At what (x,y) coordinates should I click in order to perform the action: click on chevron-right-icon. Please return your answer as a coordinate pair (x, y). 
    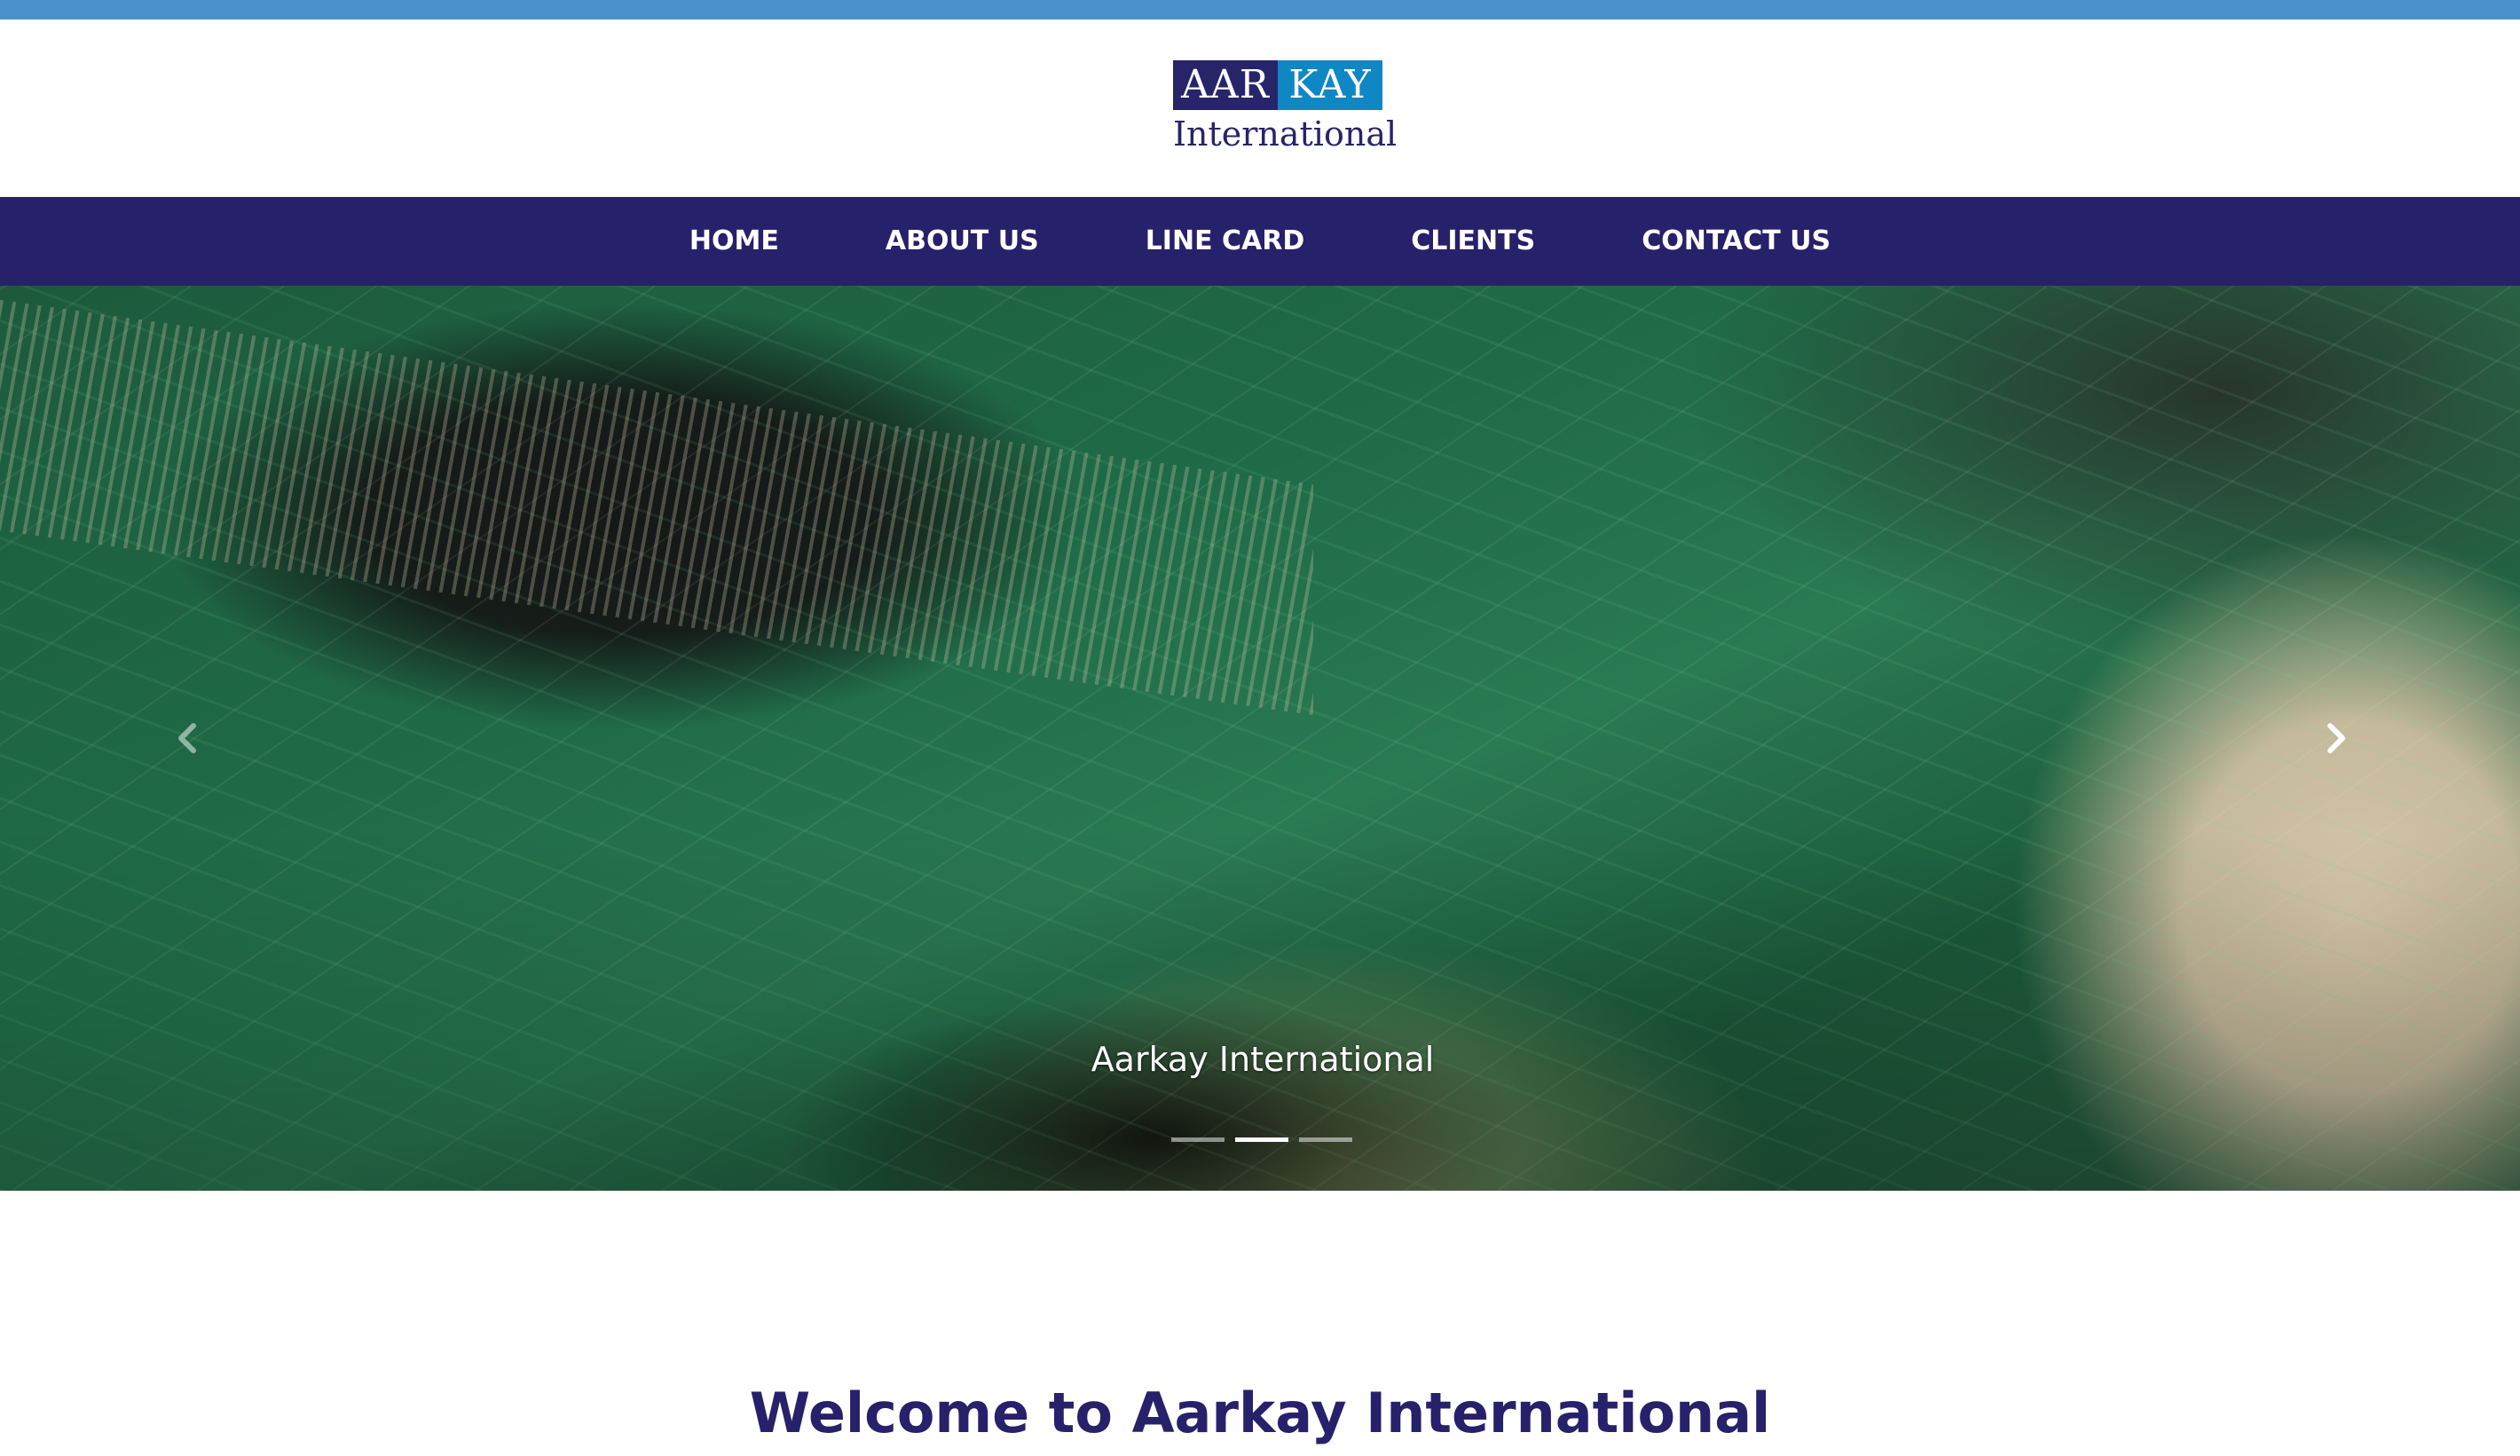
    Looking at the image, I should click on (2336, 738).